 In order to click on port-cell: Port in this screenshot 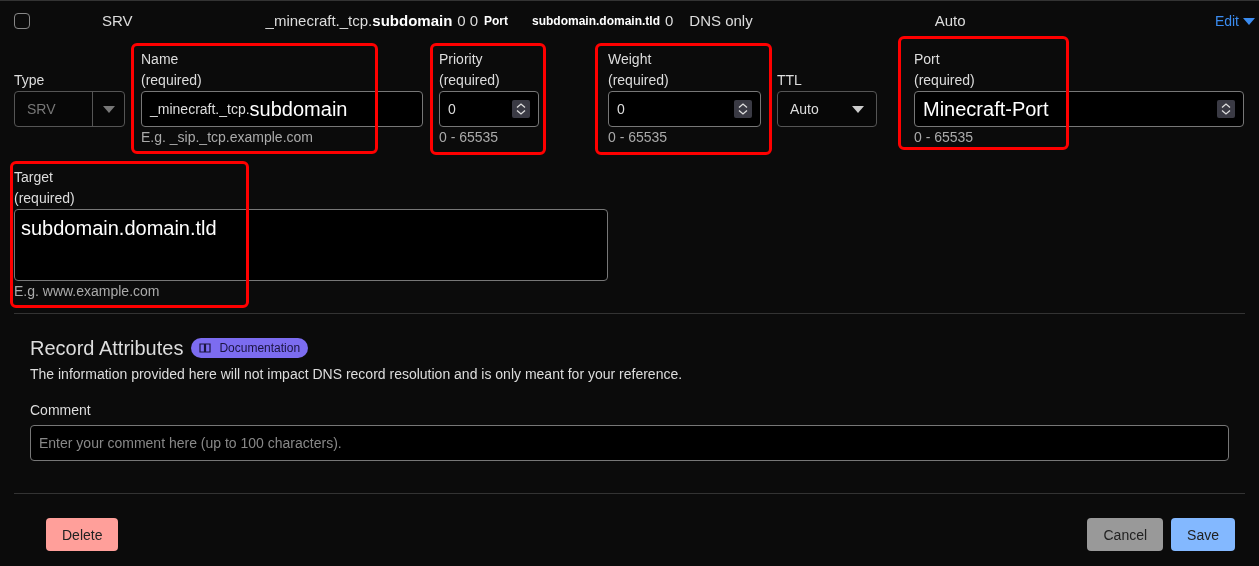, I will do `click(496, 21)`.